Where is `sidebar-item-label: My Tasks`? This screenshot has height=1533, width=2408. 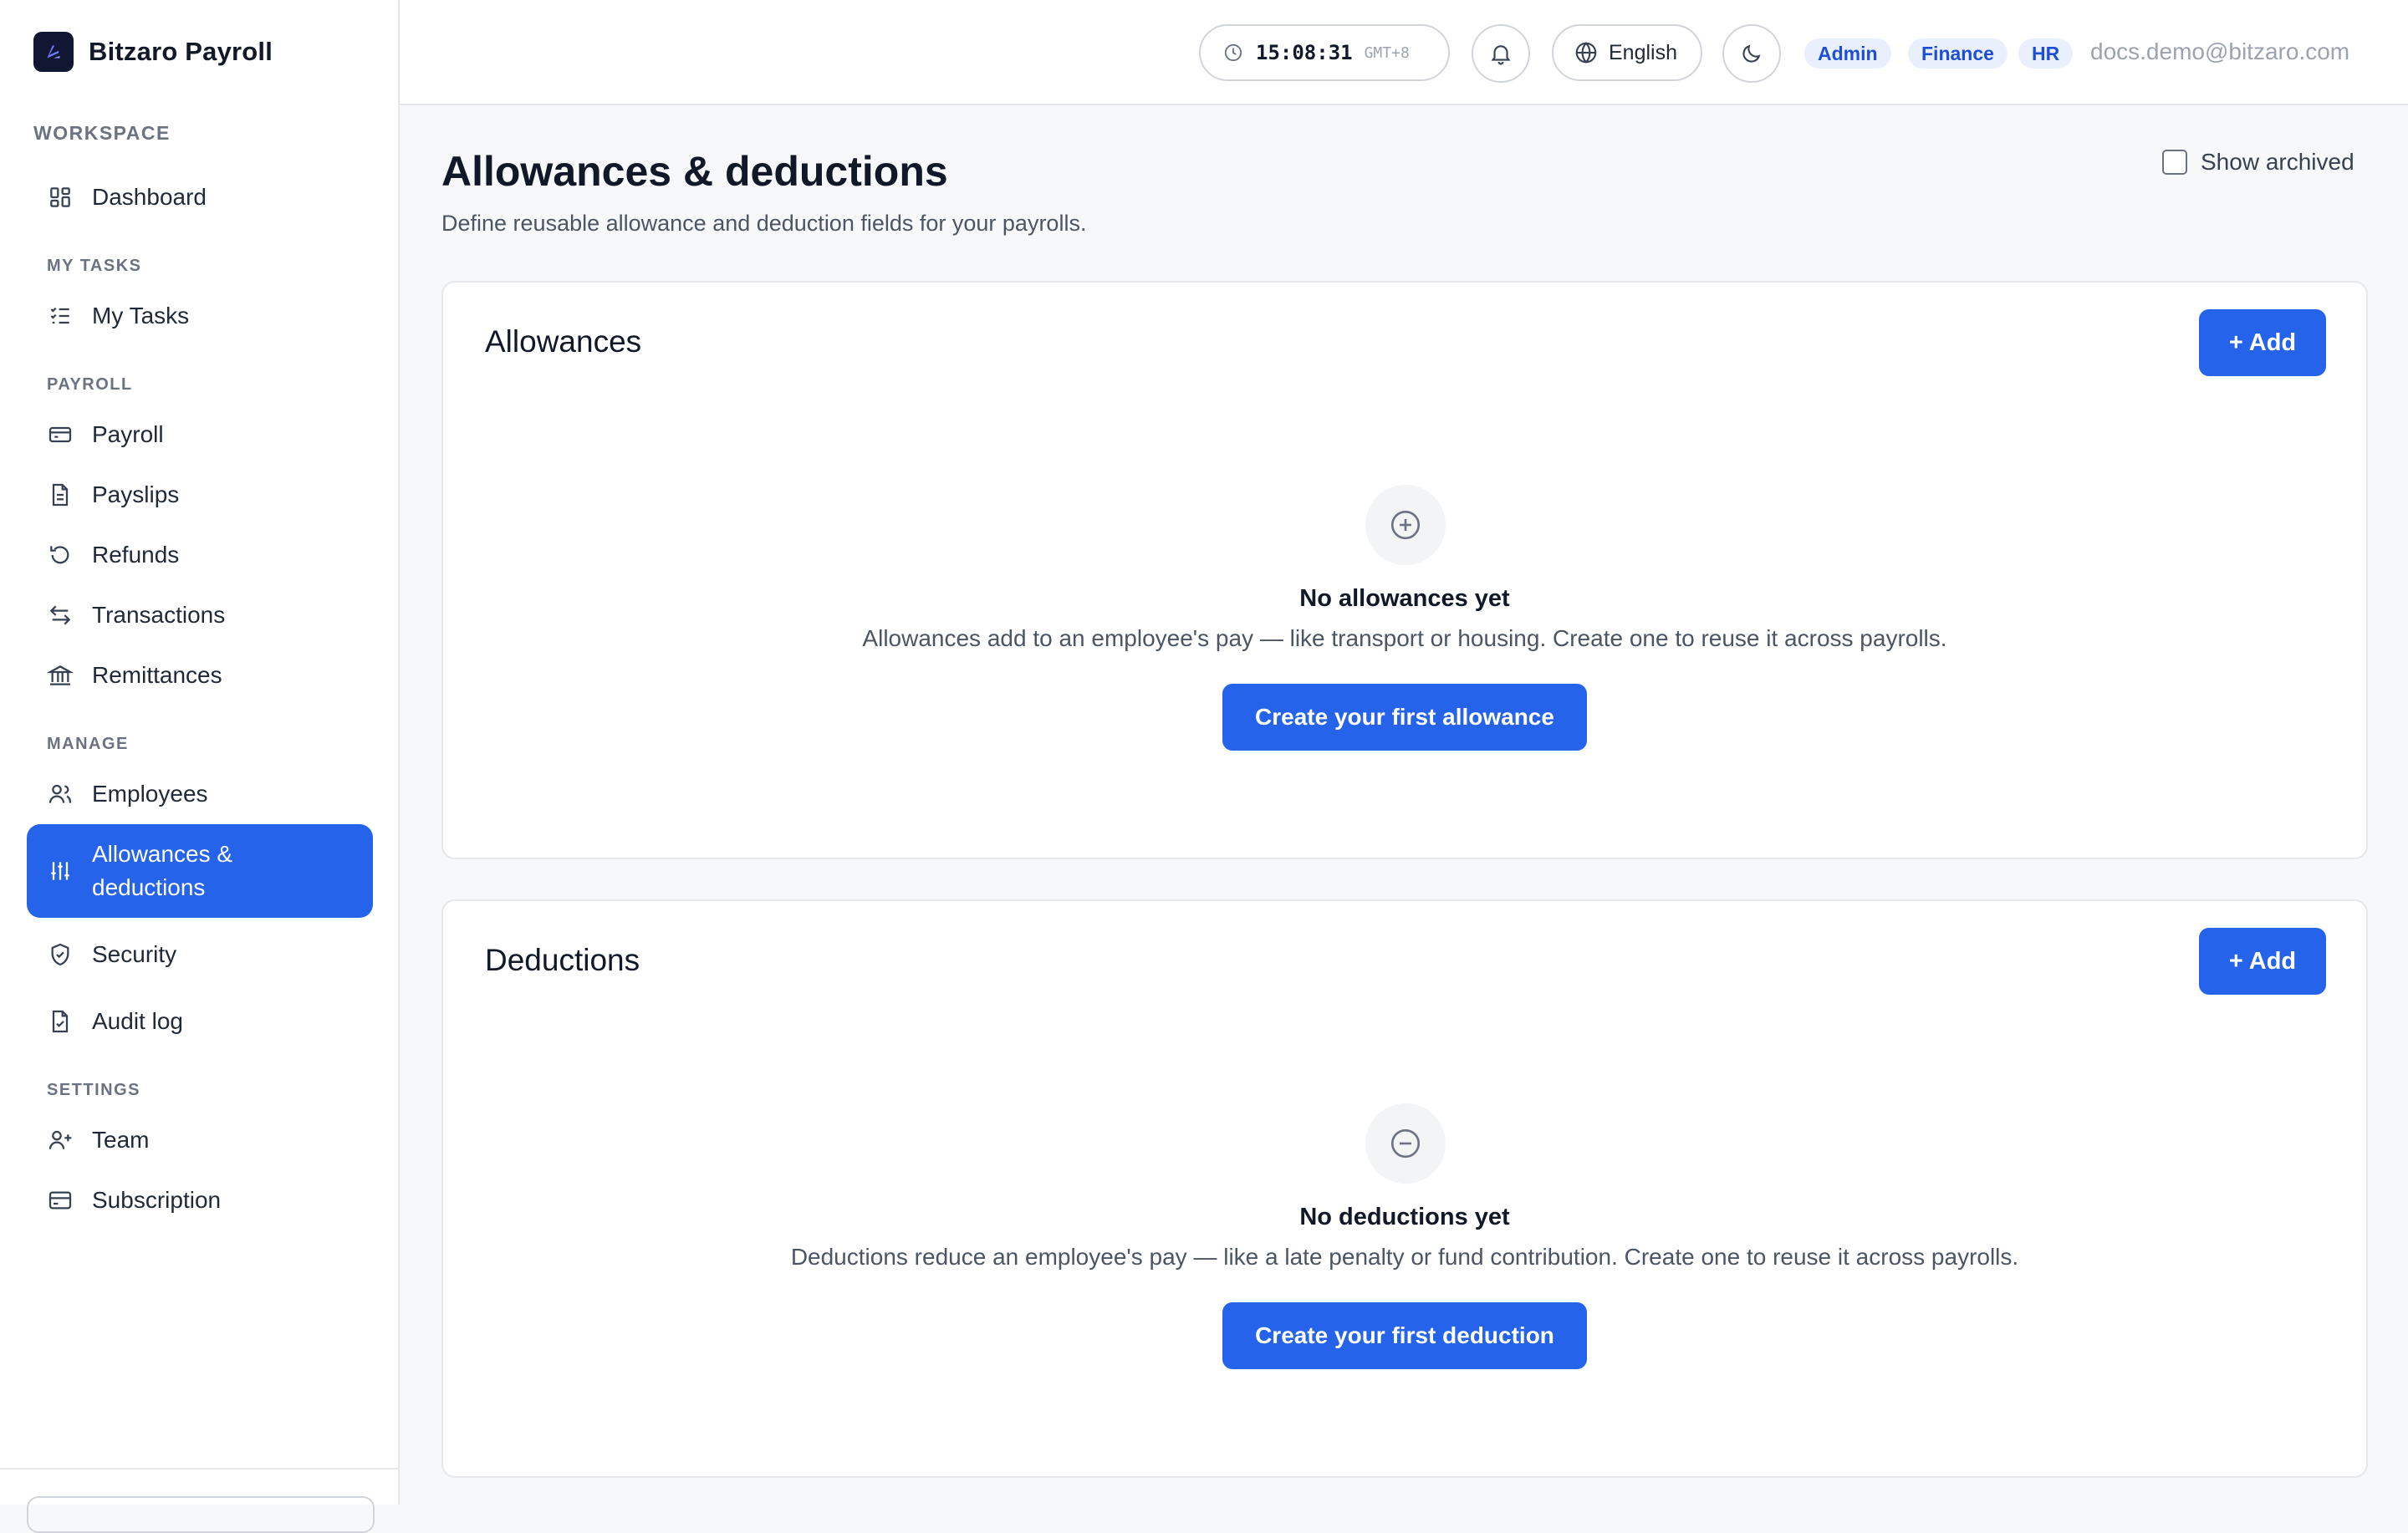
sidebar-item-label: My Tasks is located at coordinates (141, 315).